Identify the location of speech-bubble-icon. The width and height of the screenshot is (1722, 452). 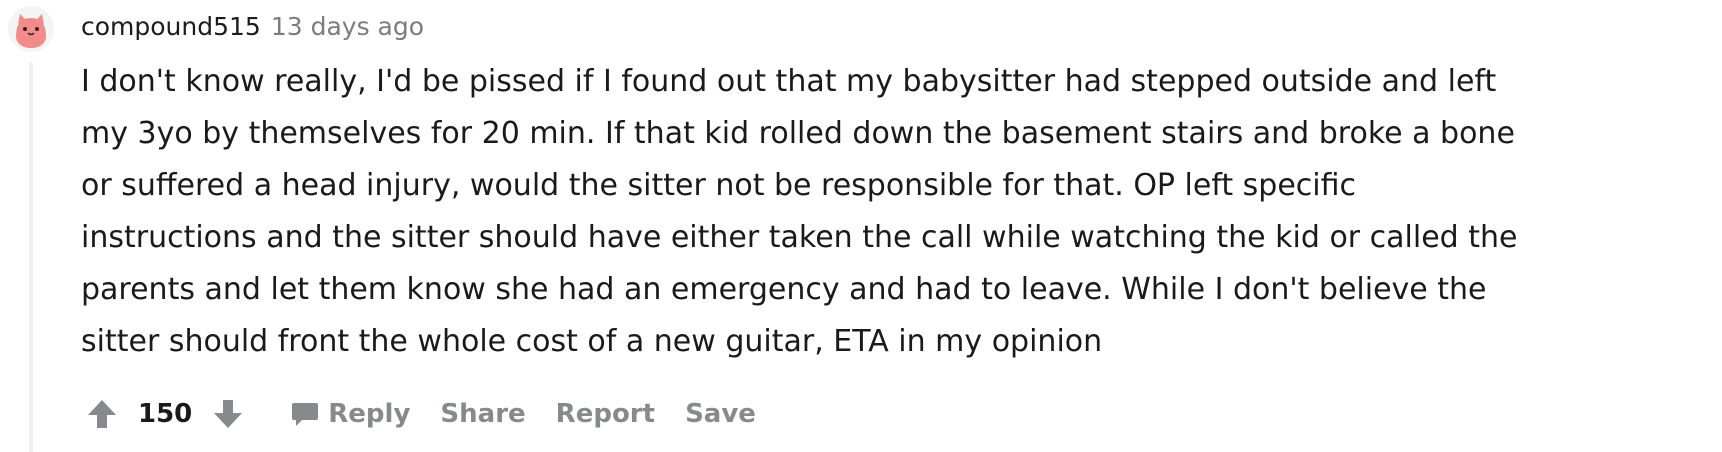
(305, 414).